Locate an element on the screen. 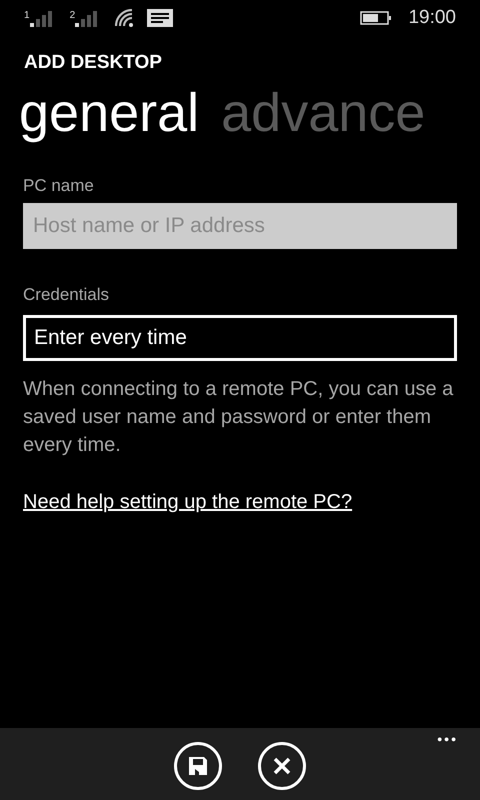  pc-name-field: Host name or IP address is located at coordinates (240, 226).